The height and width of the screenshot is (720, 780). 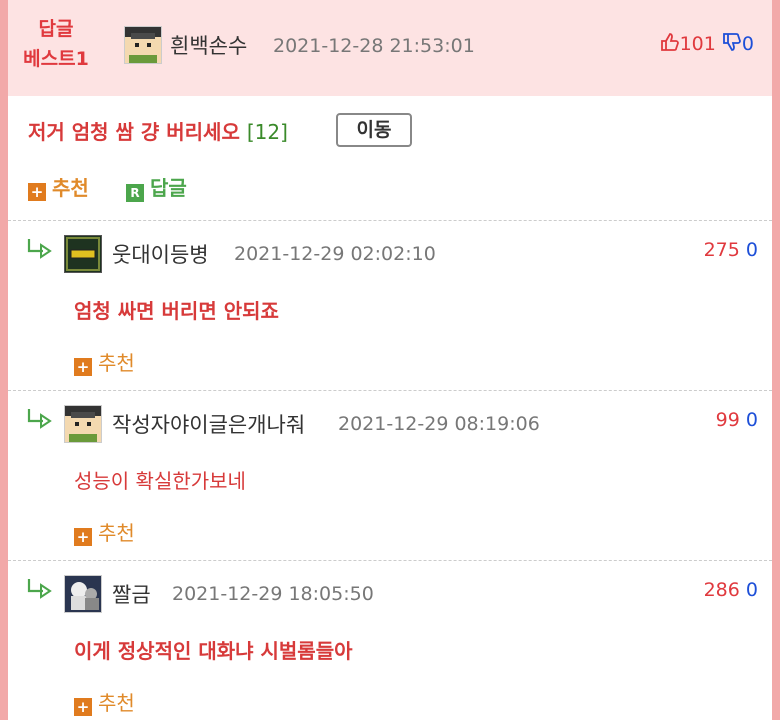 I want to click on upvote-count: 286, so click(x=722, y=590).